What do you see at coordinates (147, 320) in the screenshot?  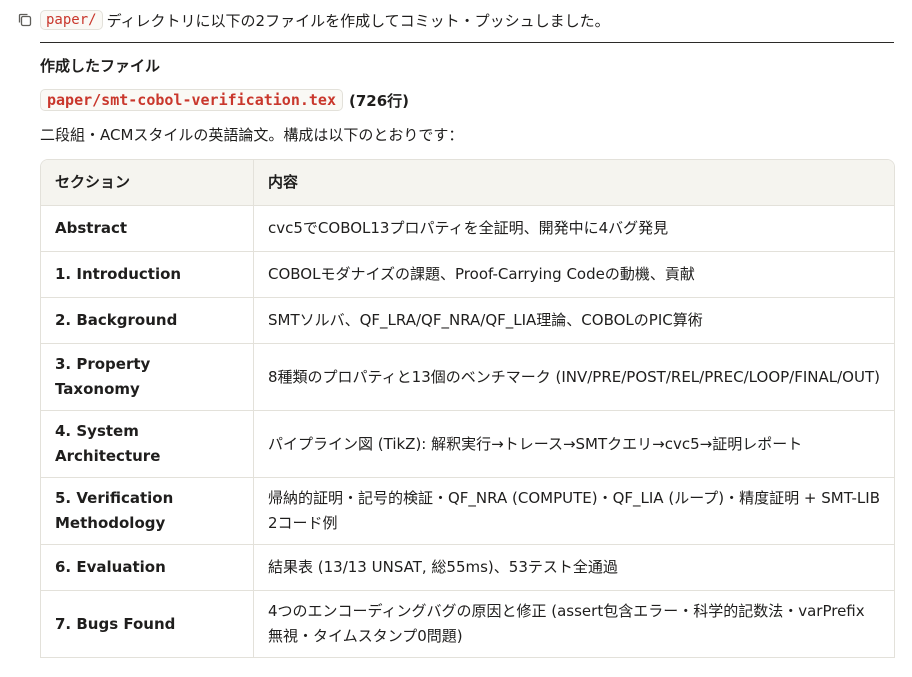 I see `table-cell-section: 2. Background` at bounding box center [147, 320].